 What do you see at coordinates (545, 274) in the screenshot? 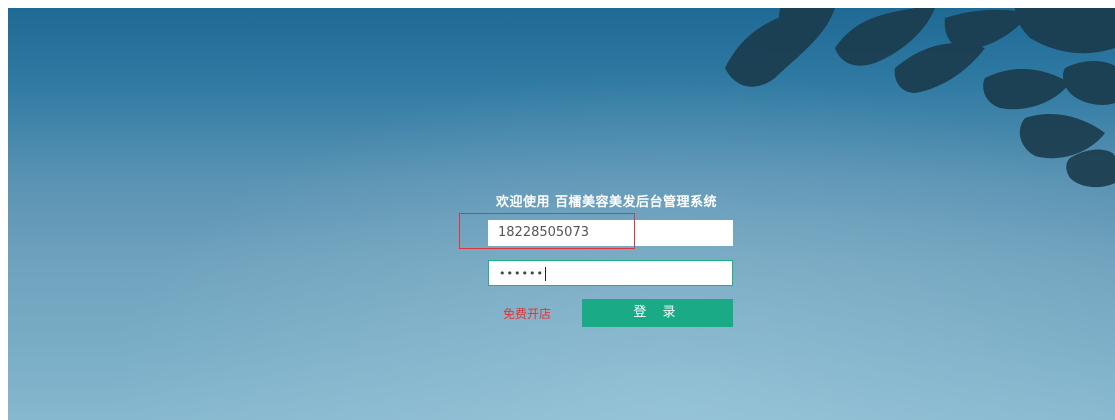
I see `text-cursor` at bounding box center [545, 274].